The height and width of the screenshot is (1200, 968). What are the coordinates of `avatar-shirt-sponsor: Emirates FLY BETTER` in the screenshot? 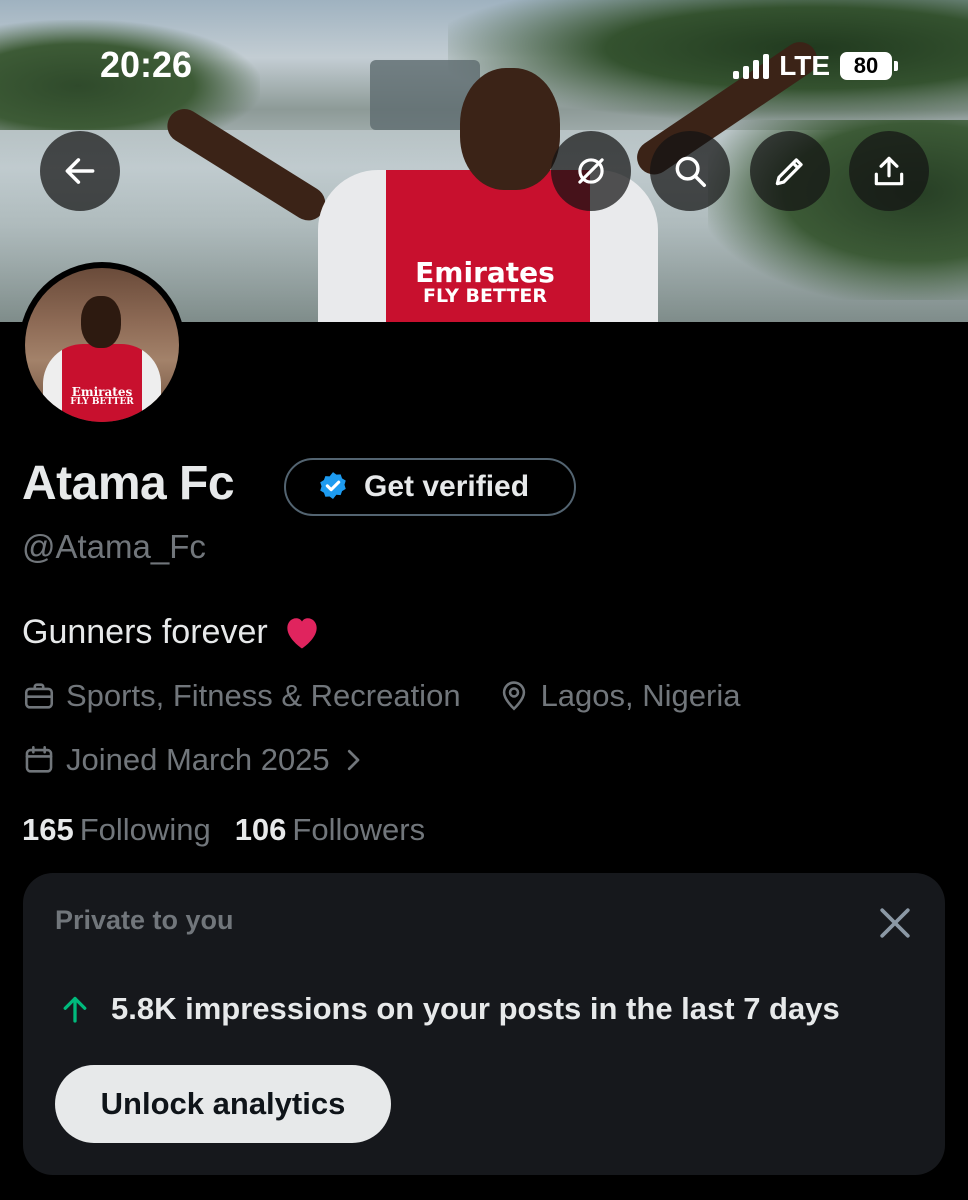 It's located at (102, 396).